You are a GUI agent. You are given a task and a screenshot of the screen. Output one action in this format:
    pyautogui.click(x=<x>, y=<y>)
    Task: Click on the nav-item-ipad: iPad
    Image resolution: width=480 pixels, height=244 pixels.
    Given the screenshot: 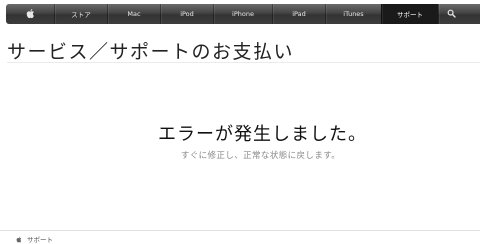 What is the action you would take?
    pyautogui.click(x=298, y=14)
    